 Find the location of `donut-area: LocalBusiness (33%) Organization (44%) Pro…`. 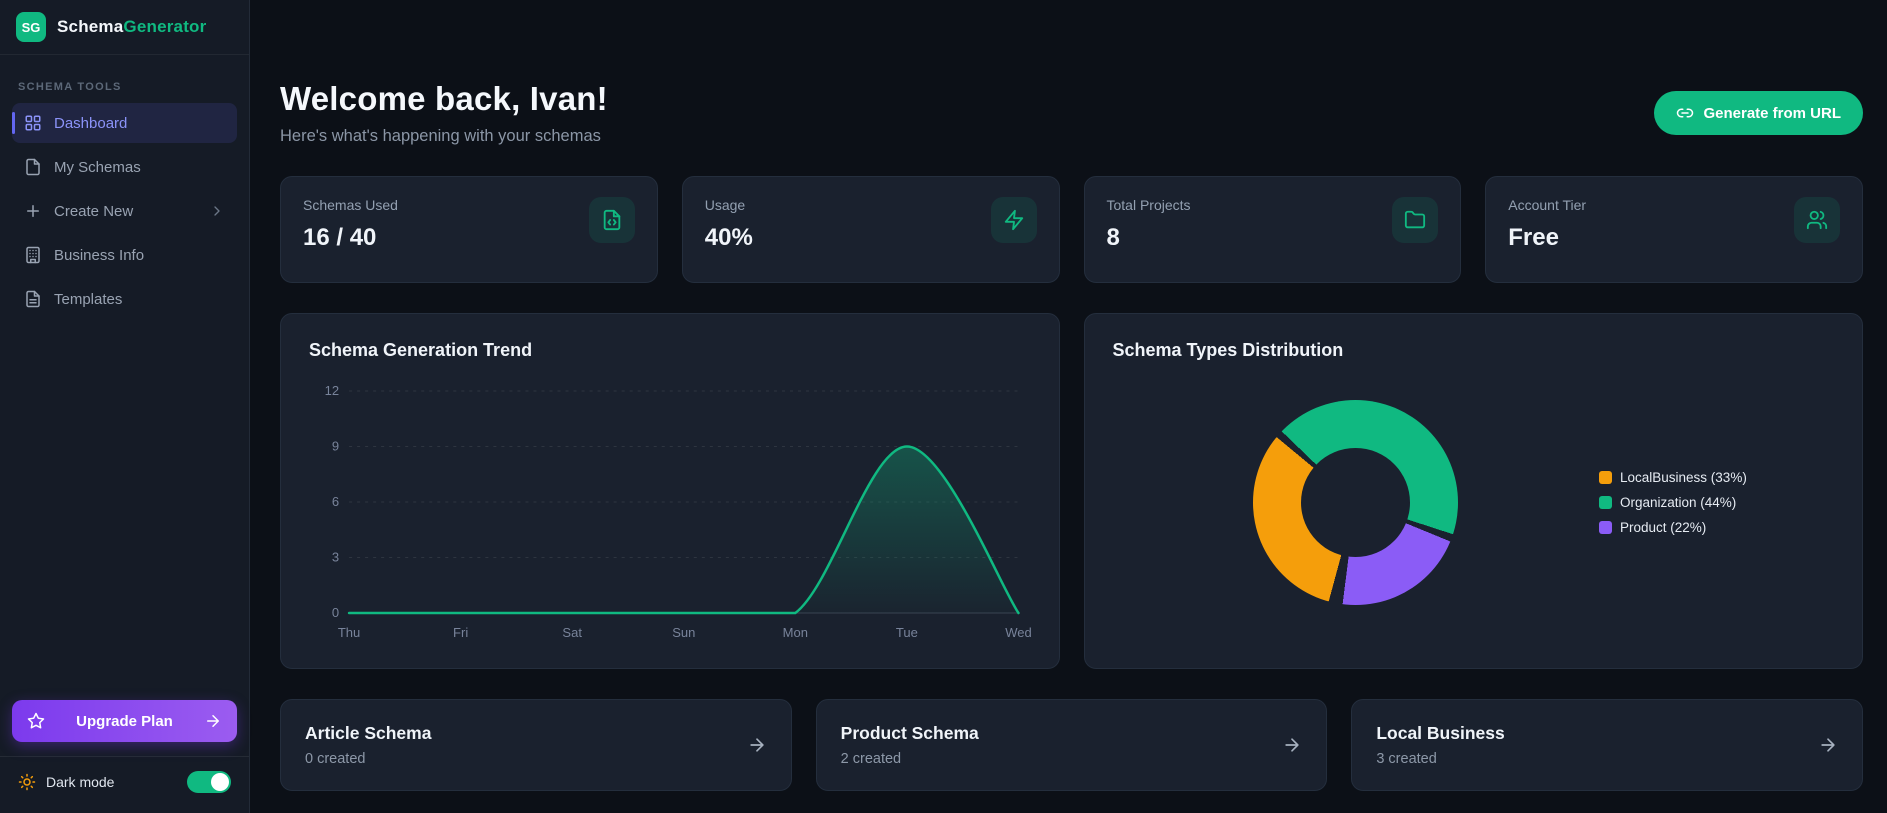

donut-area: LocalBusiness (33%) Organization (44%) Pro… is located at coordinates (1474, 502).